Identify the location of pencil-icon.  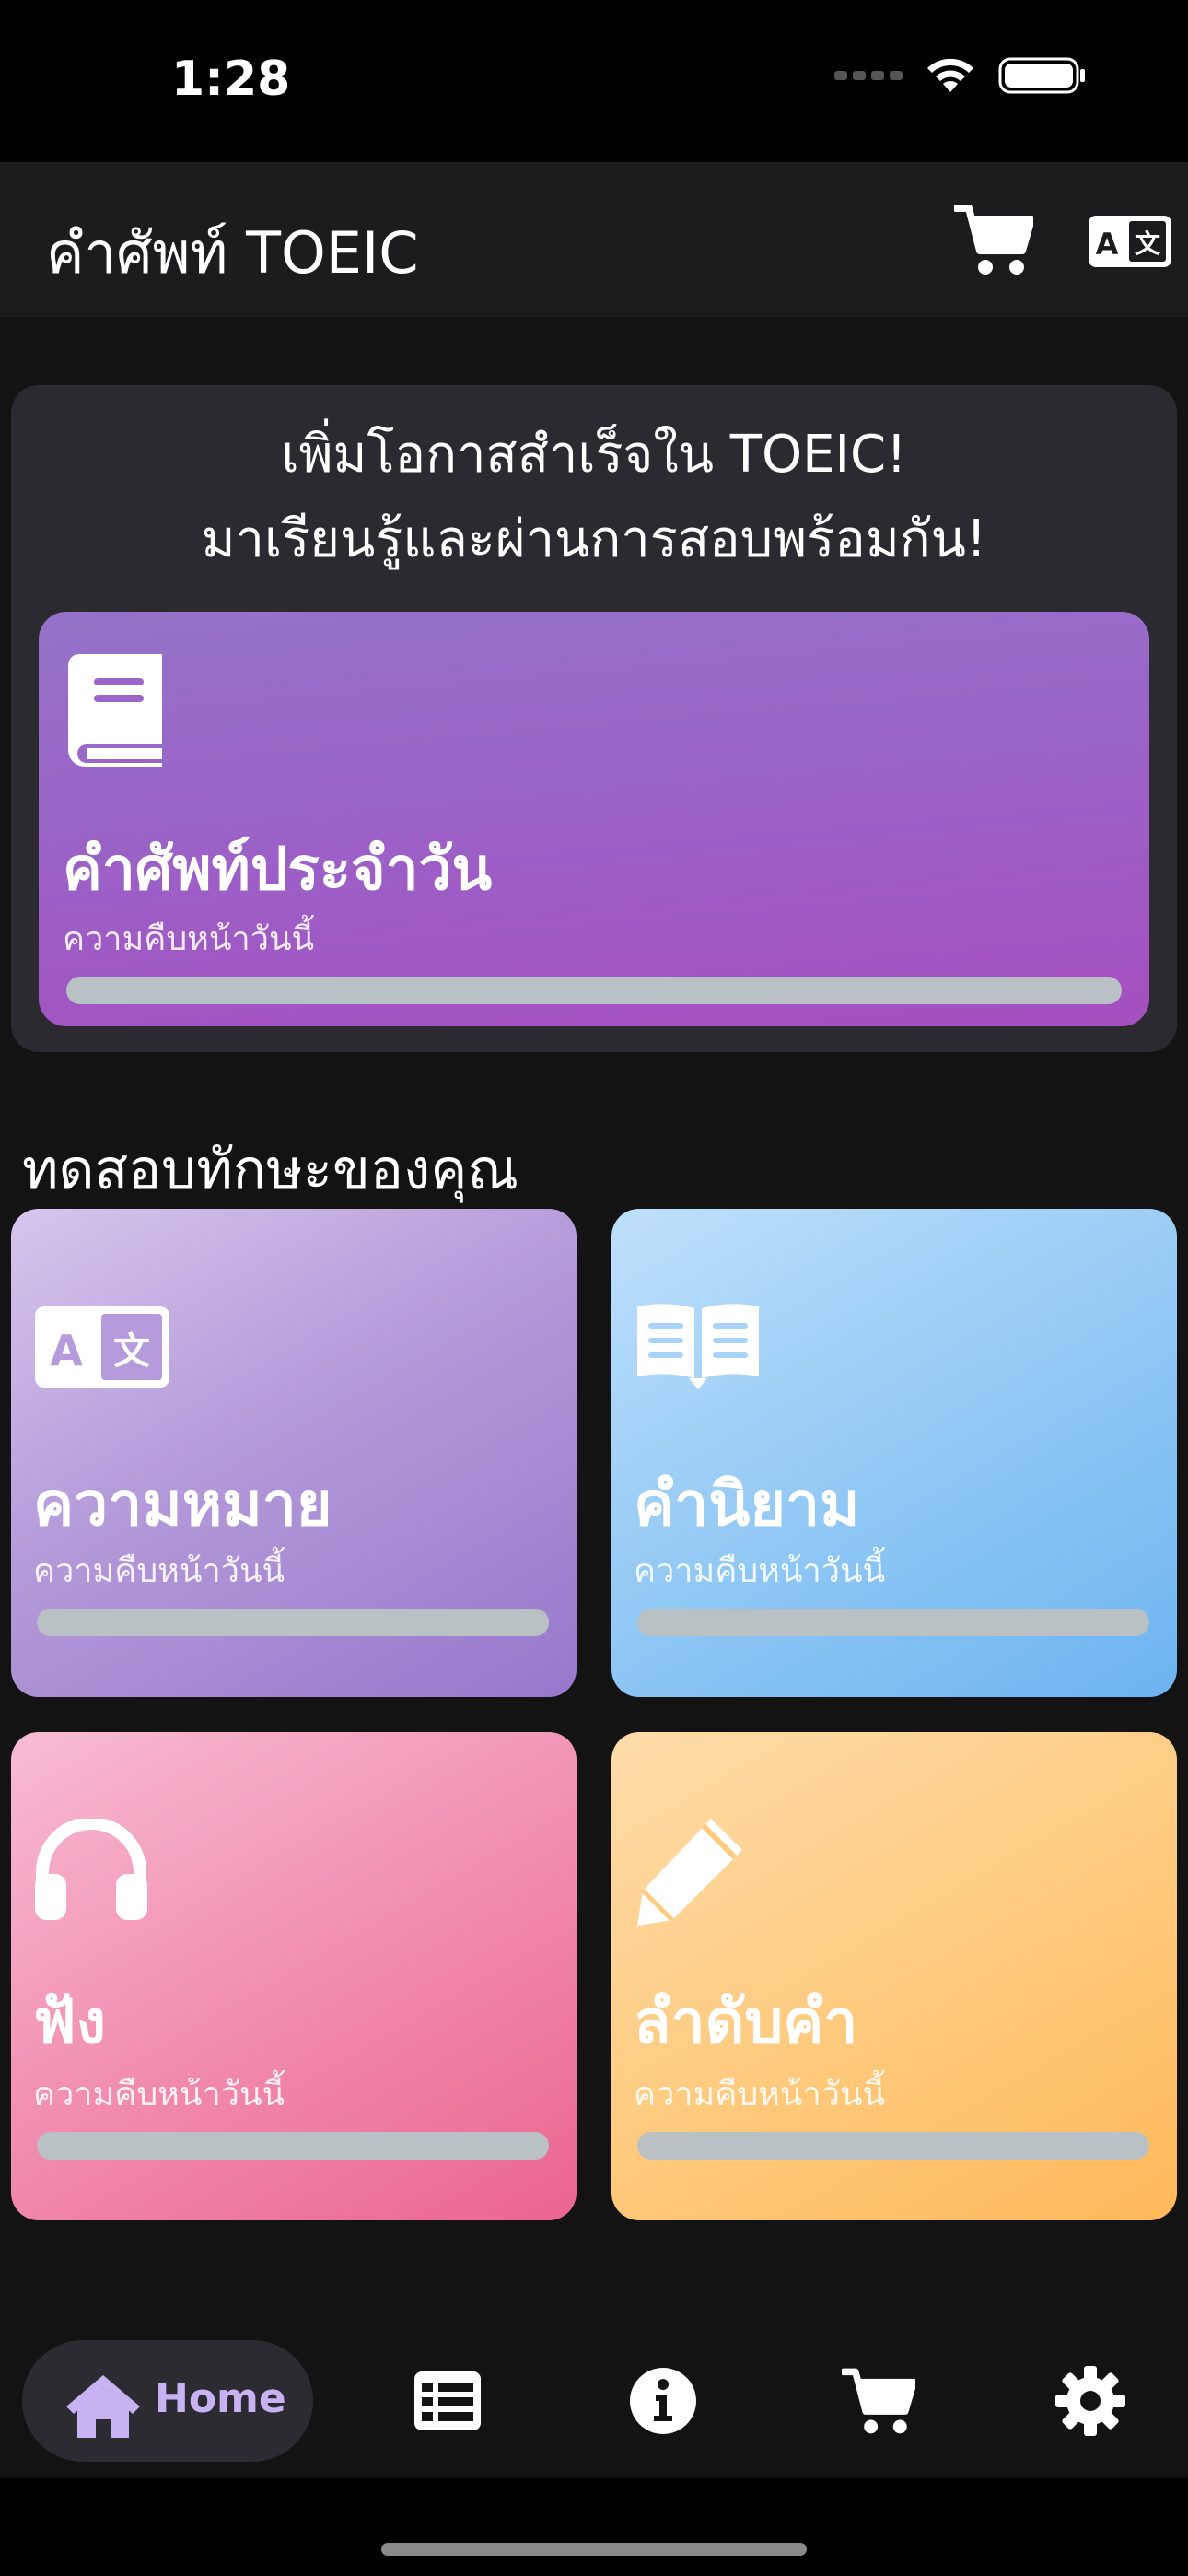
(689, 1872).